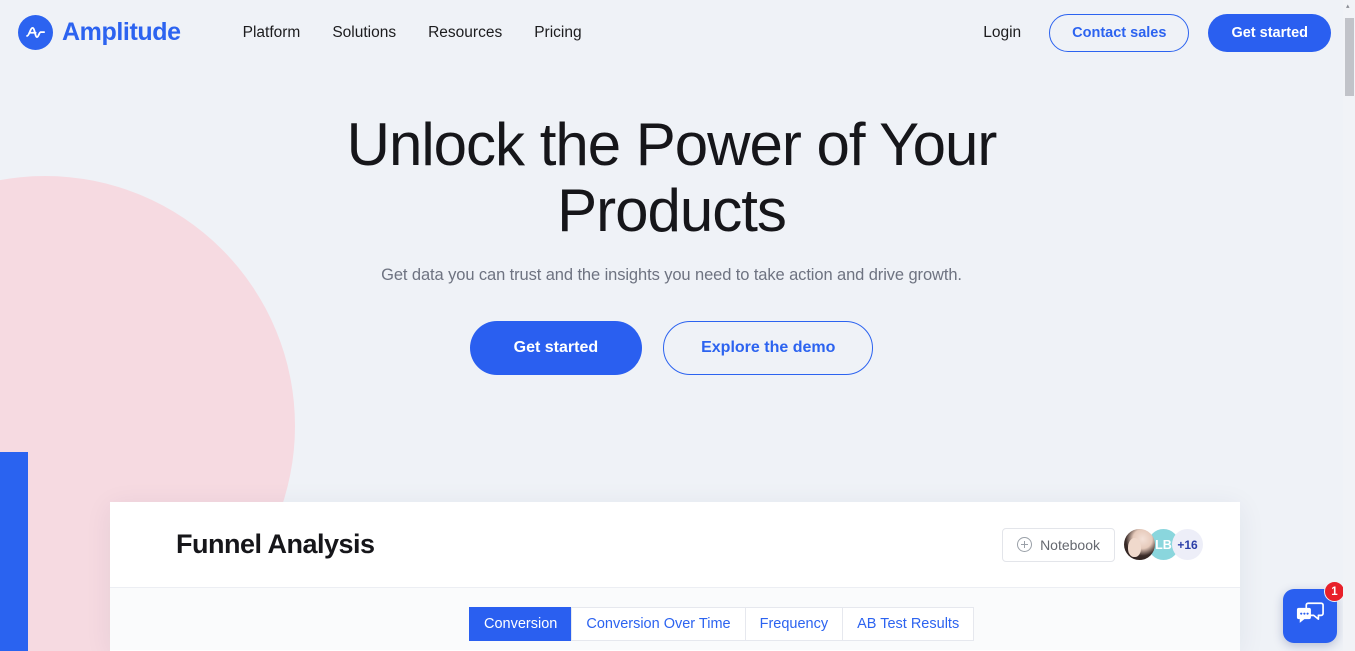 The image size is (1355, 651). I want to click on card-header: Funnel Analysis Notebook LB +16, so click(675, 545).